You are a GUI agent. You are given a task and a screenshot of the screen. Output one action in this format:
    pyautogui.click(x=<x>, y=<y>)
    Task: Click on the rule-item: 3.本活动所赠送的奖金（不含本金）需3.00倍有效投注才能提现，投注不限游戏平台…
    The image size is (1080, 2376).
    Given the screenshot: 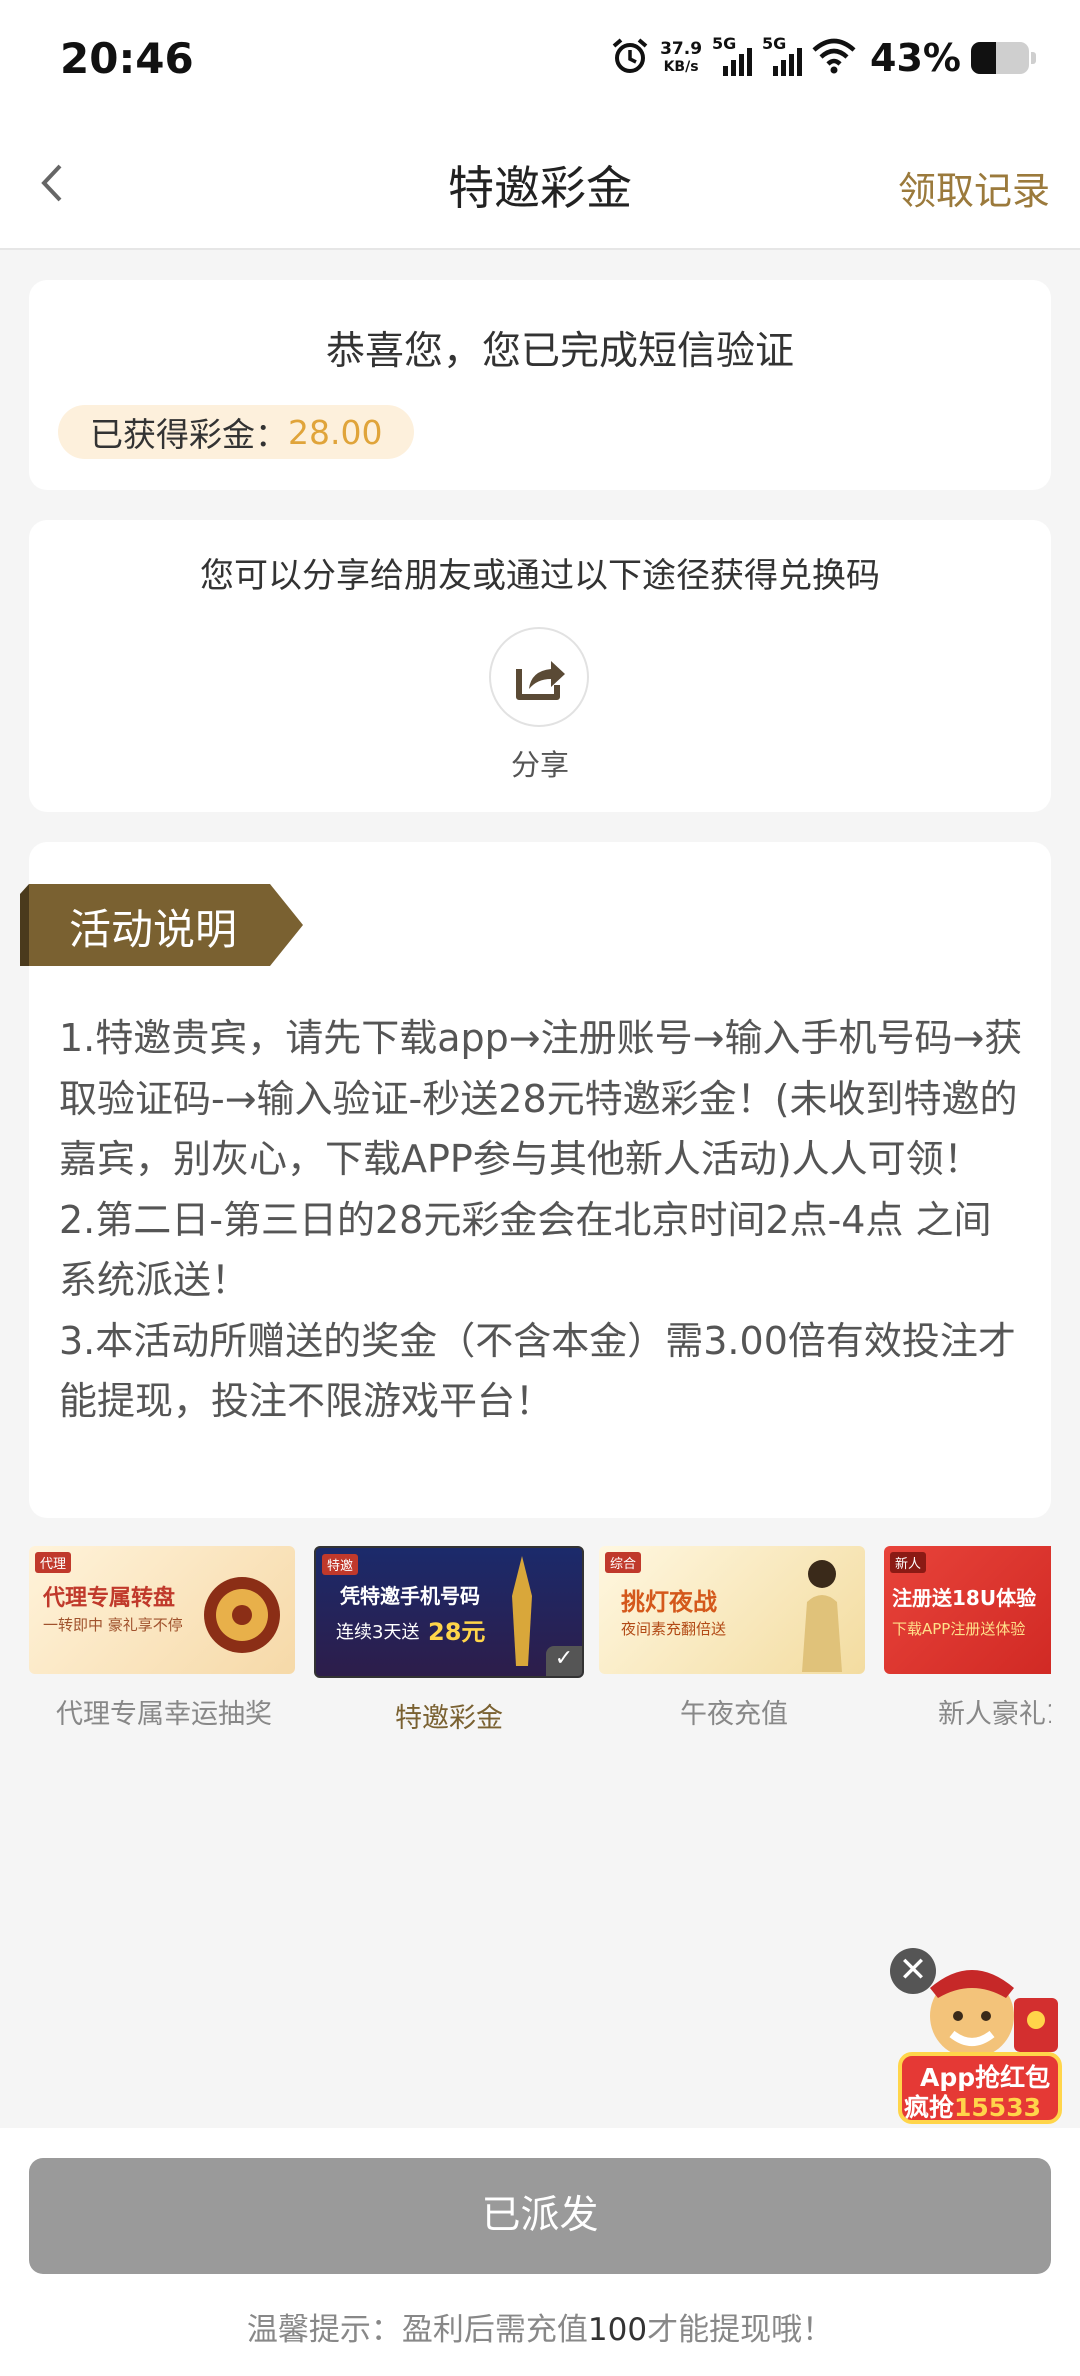 What is the action you would take?
    pyautogui.click(x=537, y=1371)
    